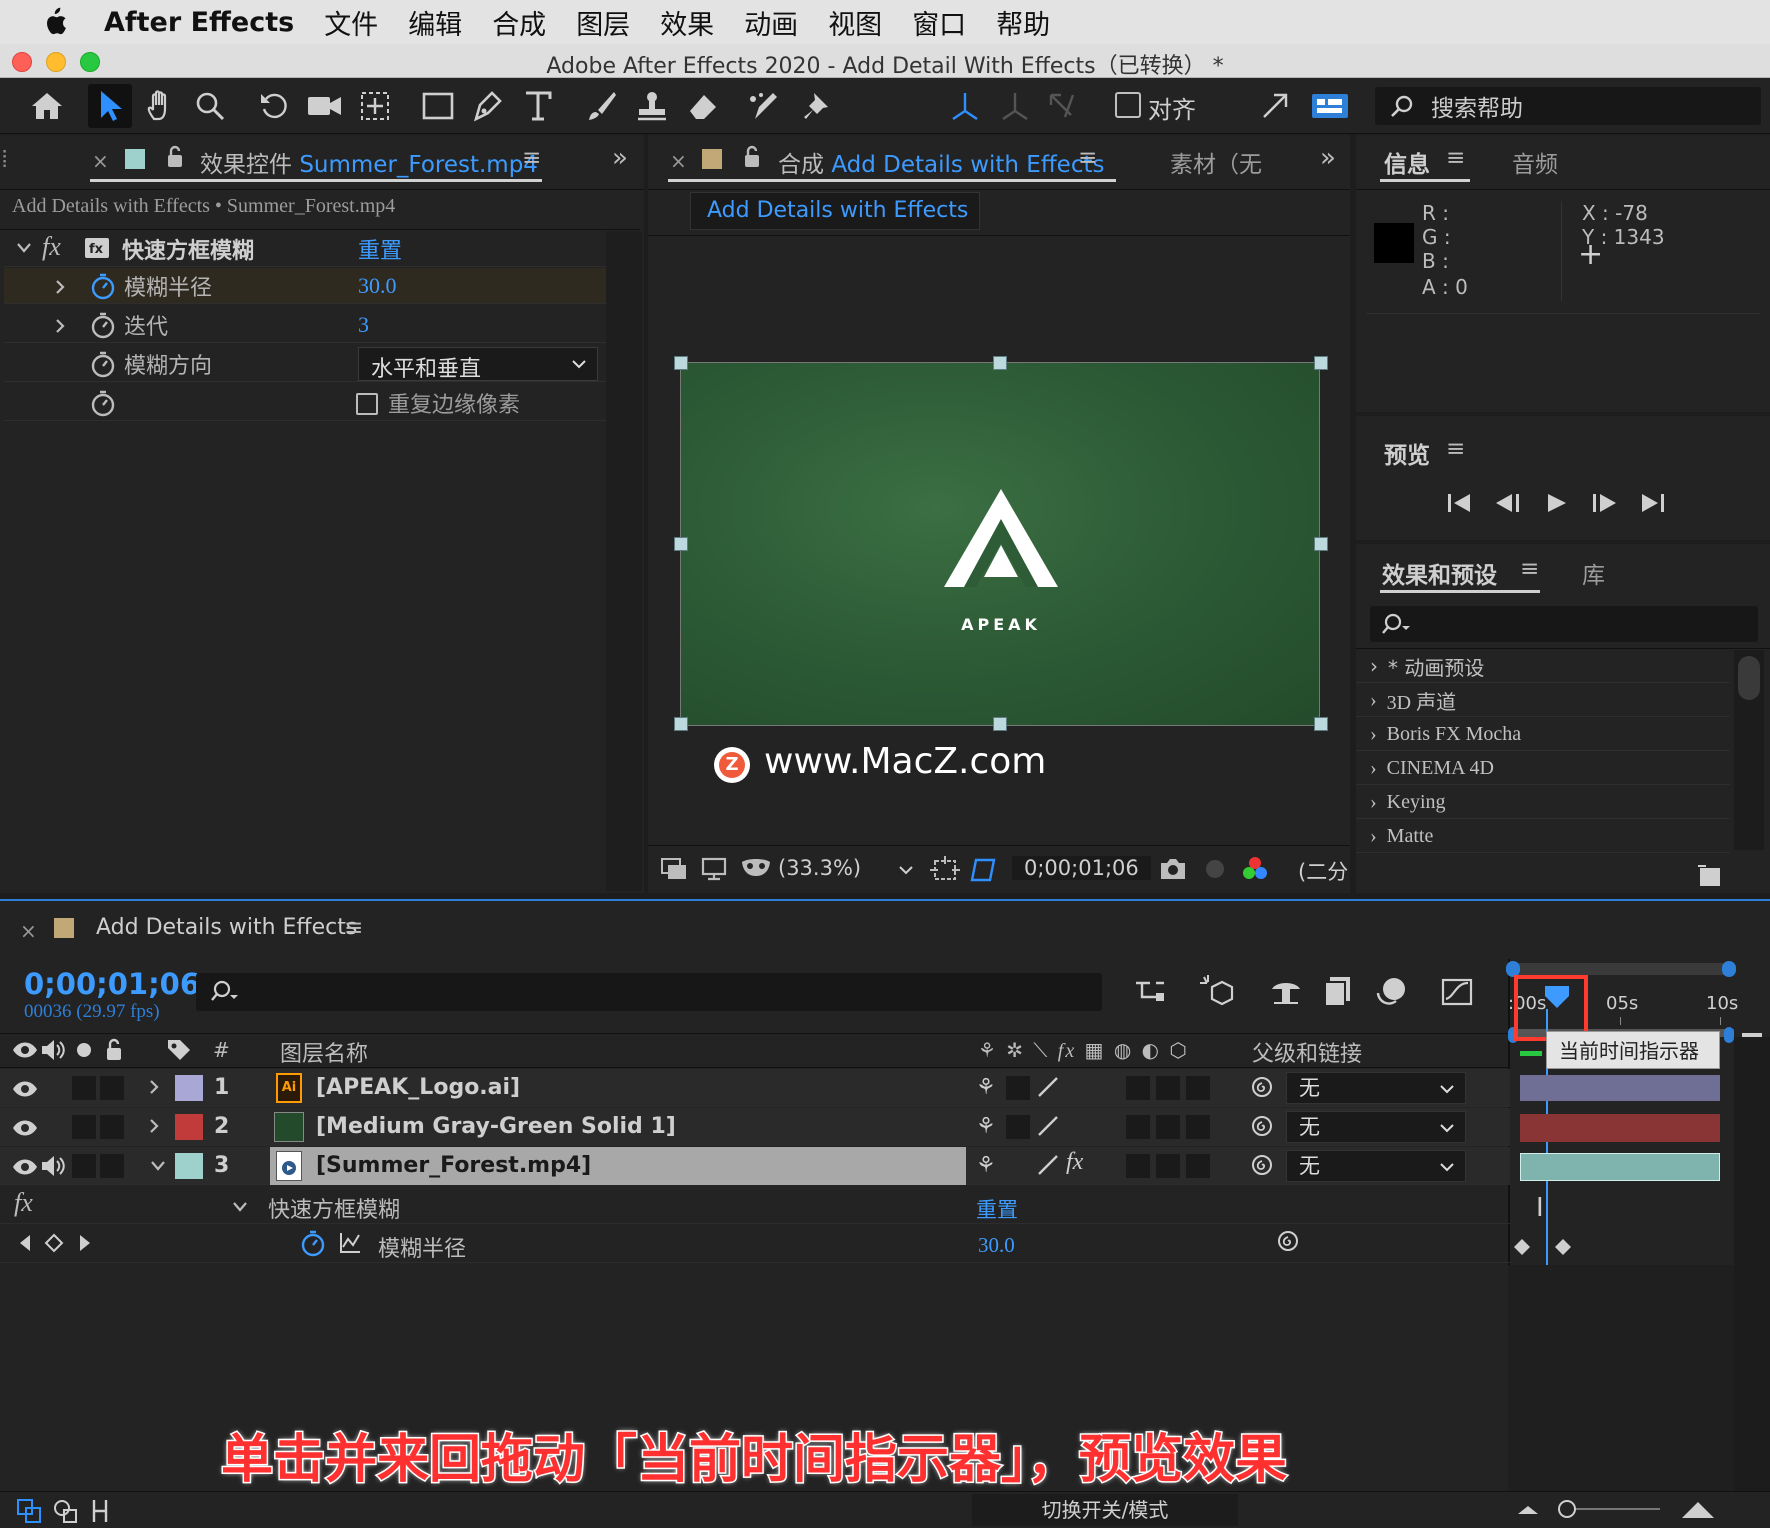  I want to click on prop-value: 30.0, so click(377, 286).